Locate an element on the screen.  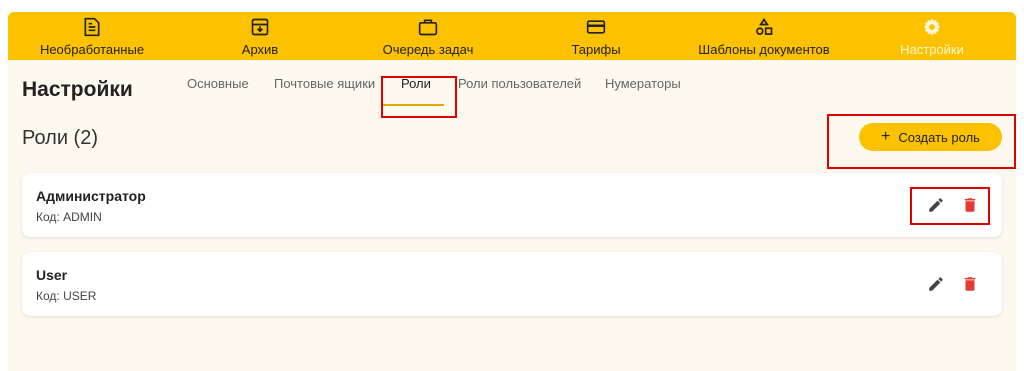
tab-mailboxes: Почтовые ящики is located at coordinates (324, 84).